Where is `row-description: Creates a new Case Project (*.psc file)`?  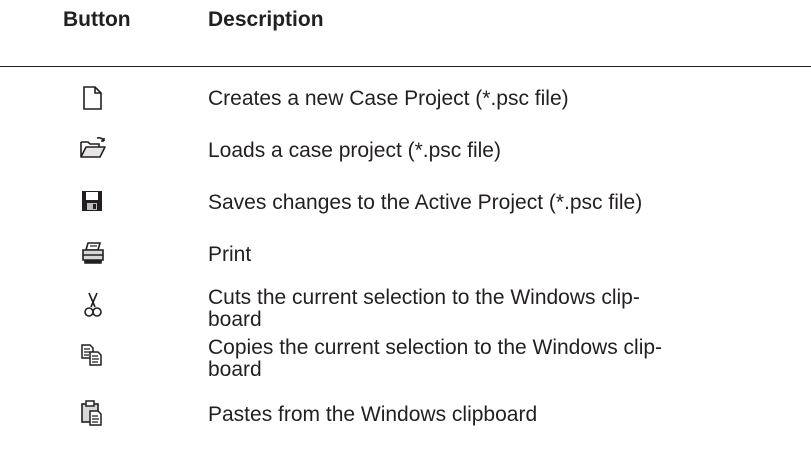
row-description: Creates a new Case Project (*.psc file) is located at coordinates (388, 98).